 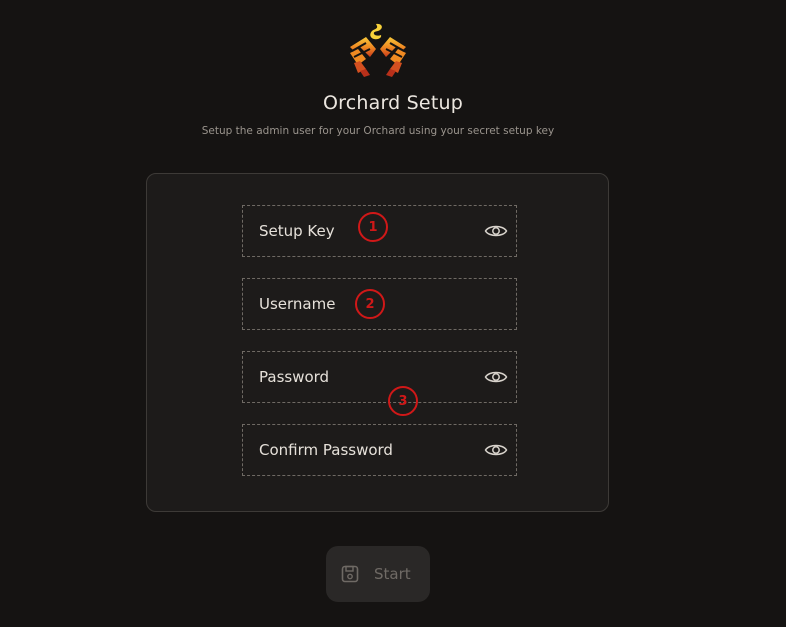 I want to click on annotation-marker-1: 1, so click(x=373, y=227).